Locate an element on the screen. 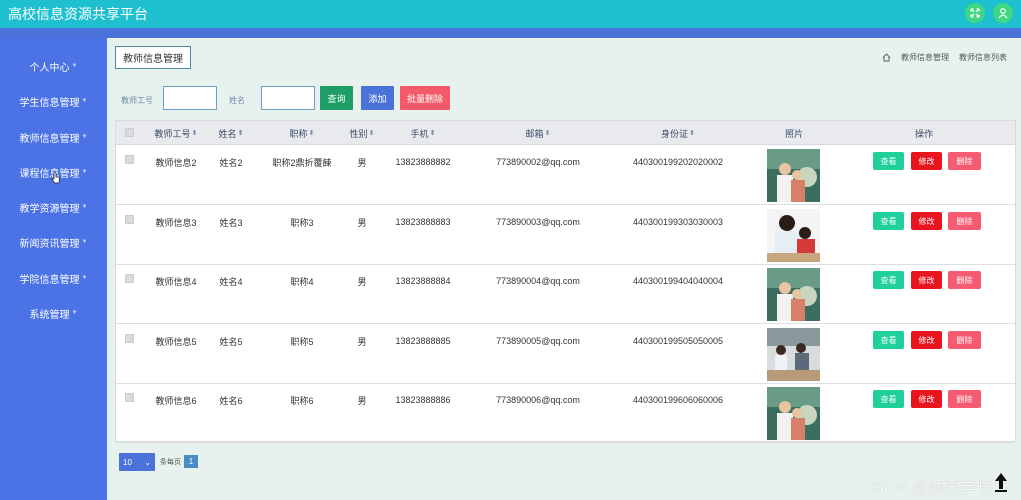 The height and width of the screenshot is (500, 1021). column-header-label: 邮箱 is located at coordinates (534, 133).